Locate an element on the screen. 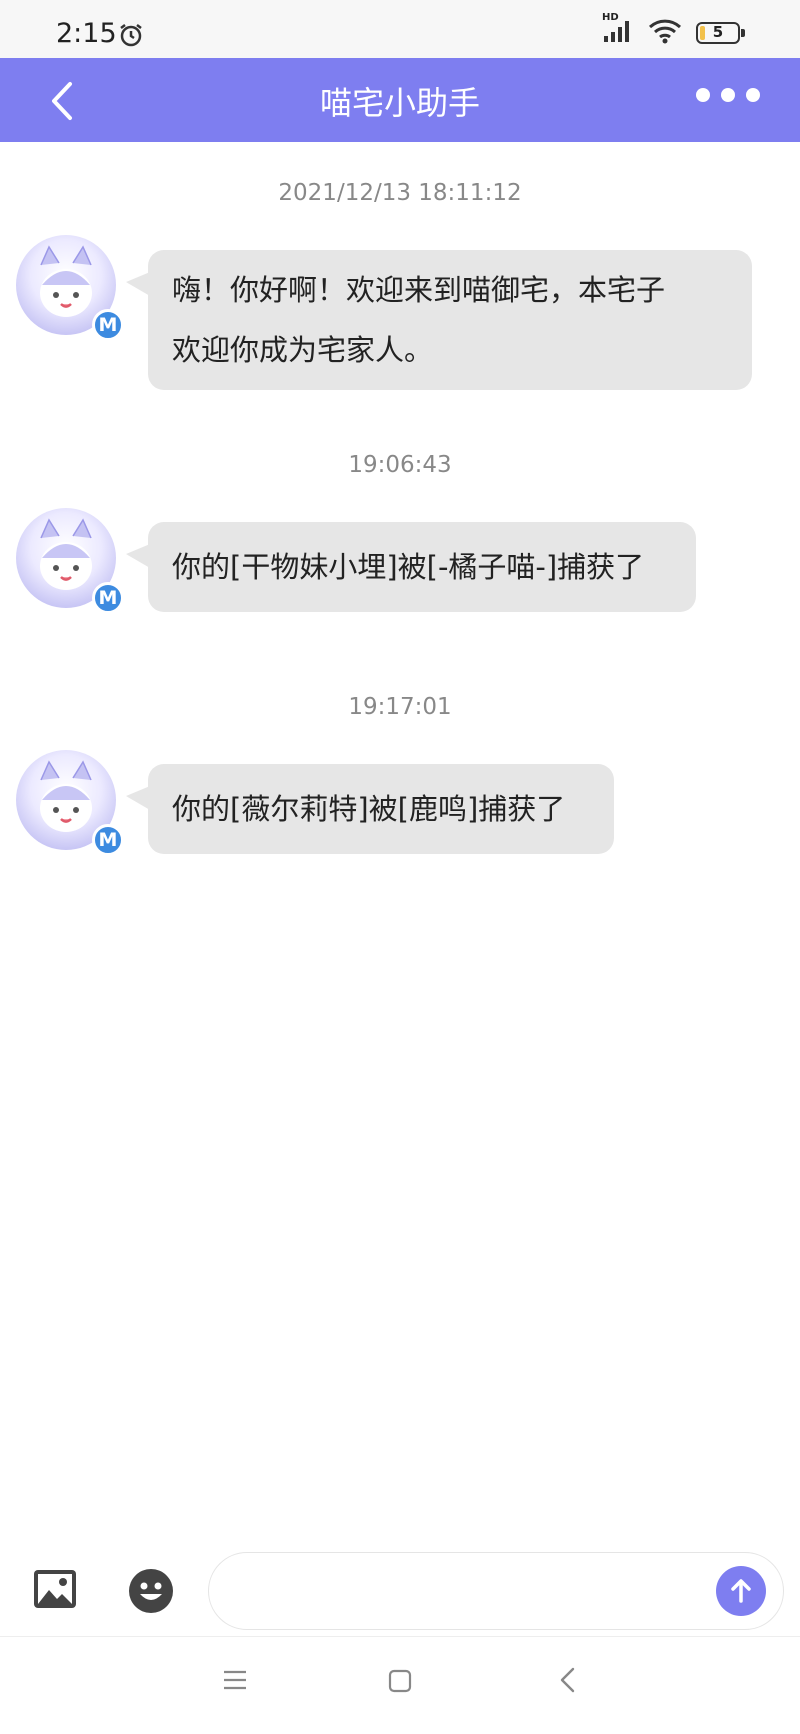 Image resolution: width=800 pixels, height=1734 pixels. home-button is located at coordinates (400, 1683).